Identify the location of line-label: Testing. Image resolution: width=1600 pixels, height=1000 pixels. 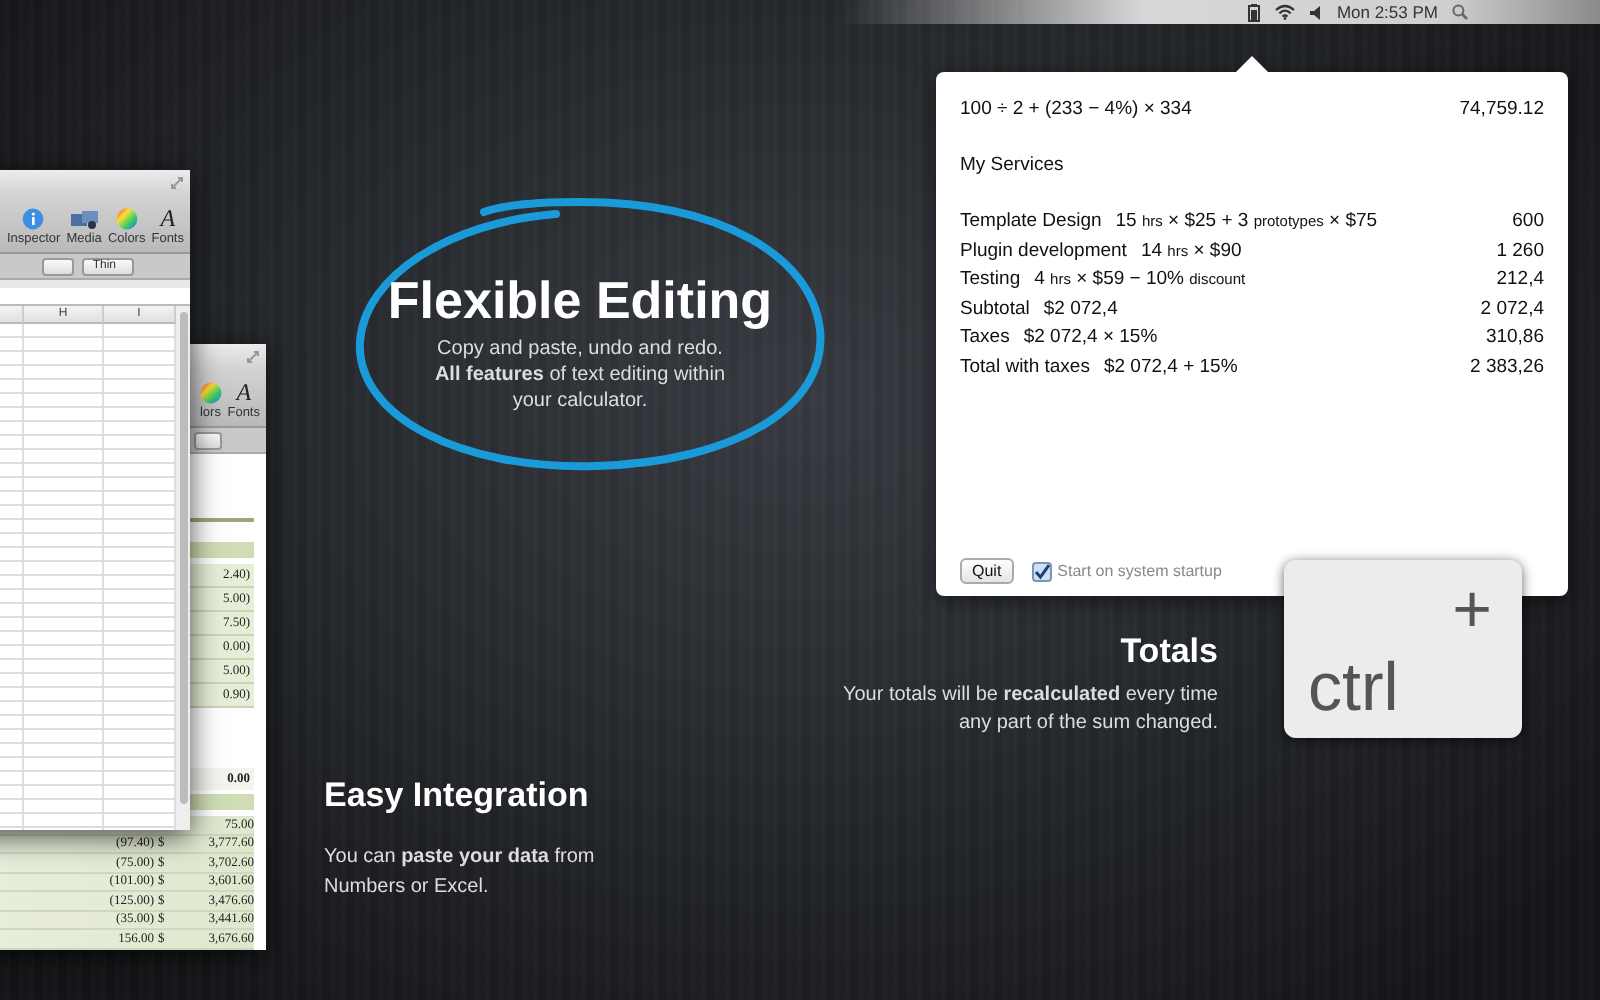
(990, 280).